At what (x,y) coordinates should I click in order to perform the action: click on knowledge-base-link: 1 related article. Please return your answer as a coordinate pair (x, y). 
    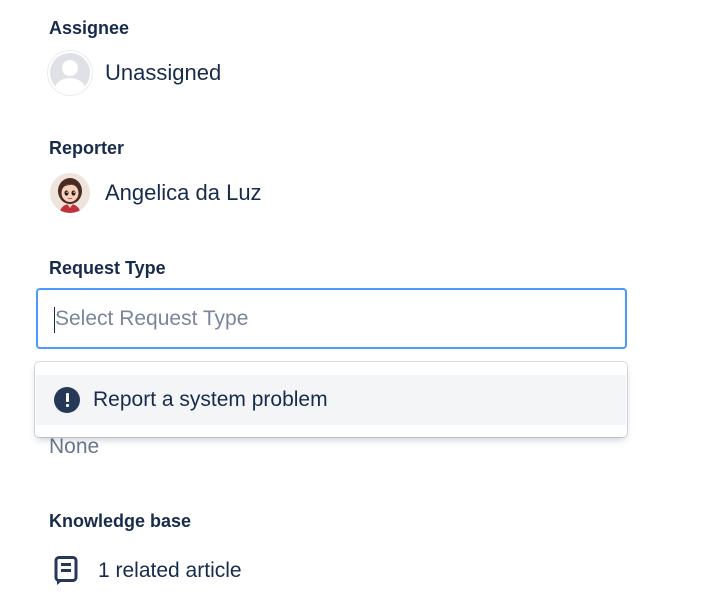
    Looking at the image, I should click on (148, 571).